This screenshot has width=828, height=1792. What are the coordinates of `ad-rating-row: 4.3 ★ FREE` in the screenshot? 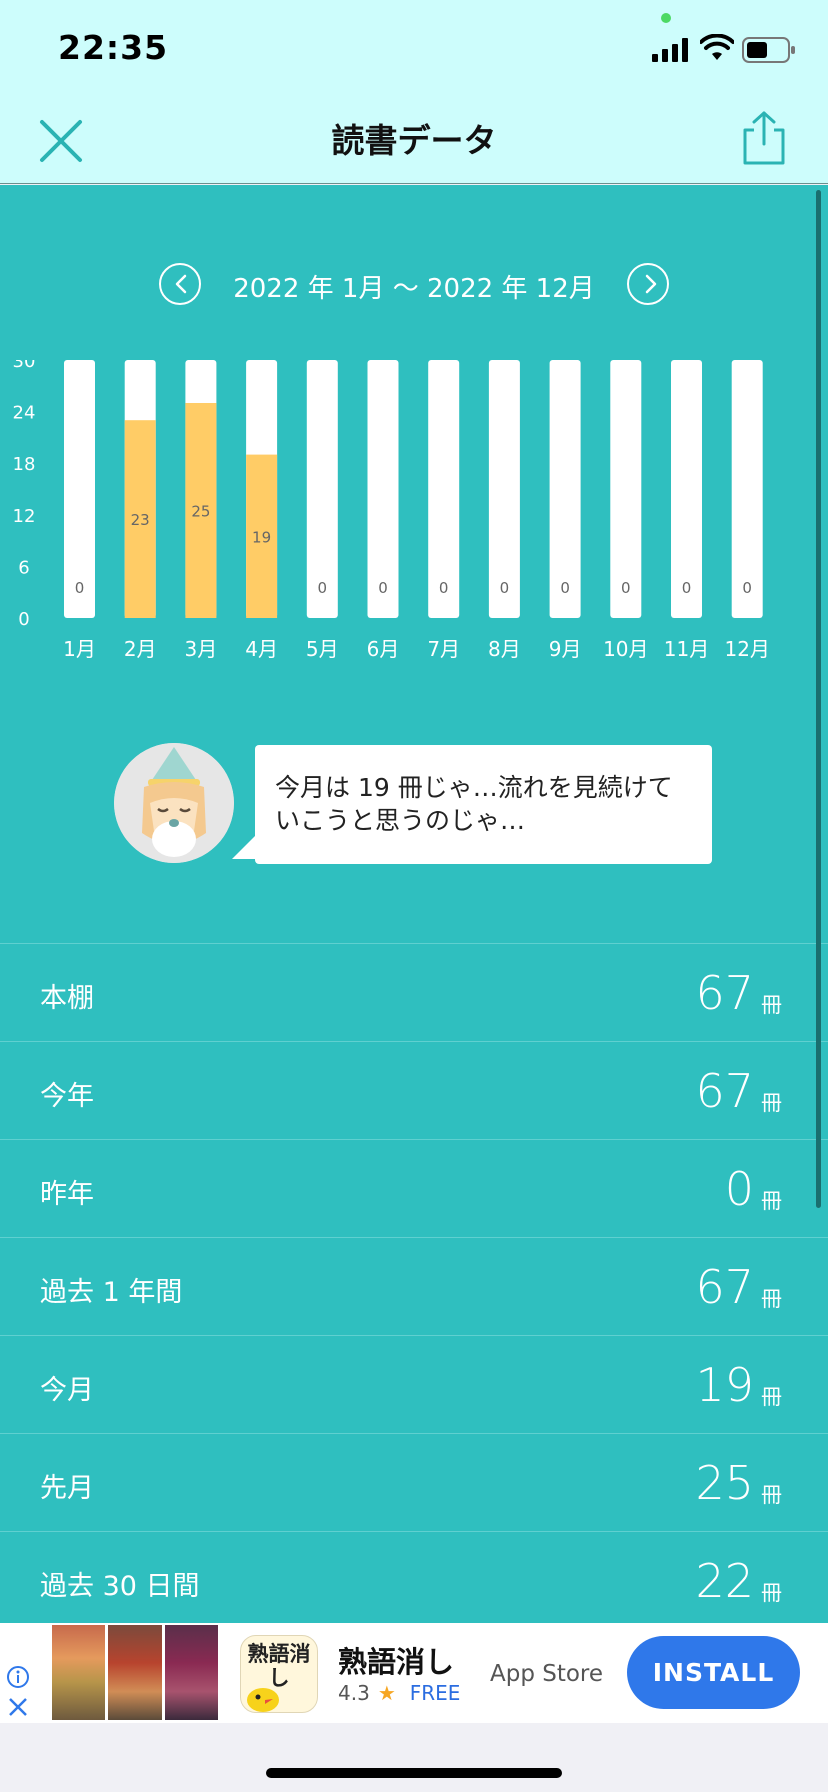 It's located at (399, 1693).